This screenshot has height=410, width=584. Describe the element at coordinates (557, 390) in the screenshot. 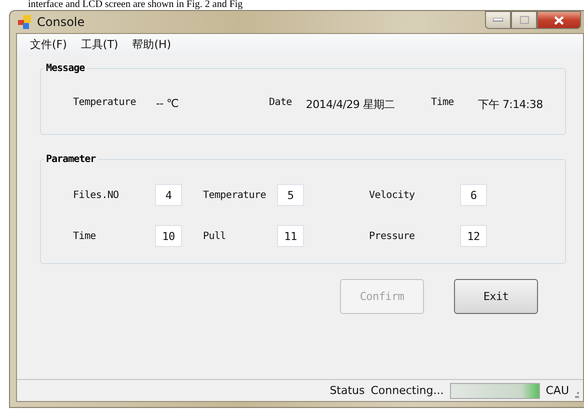

I see `status-text: CAU` at that location.